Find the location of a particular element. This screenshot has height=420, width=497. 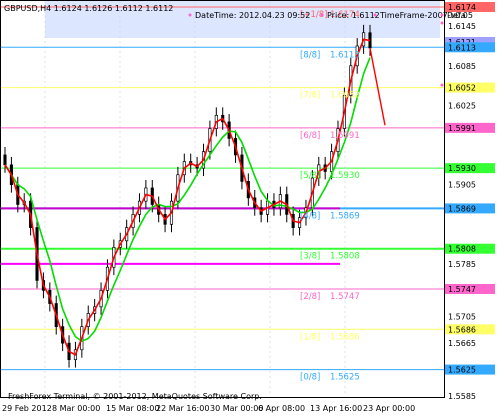

murrey-level-label: [1/8] is located at coordinates (310, 337).